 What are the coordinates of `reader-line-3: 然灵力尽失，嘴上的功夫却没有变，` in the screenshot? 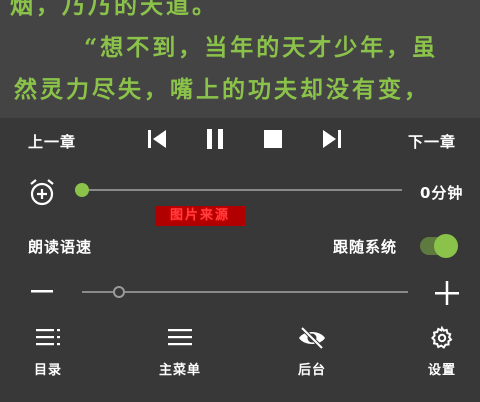 It's located at (222, 89).